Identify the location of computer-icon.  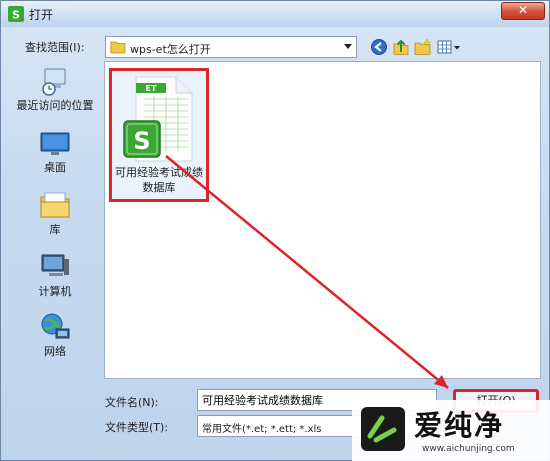
(55, 265).